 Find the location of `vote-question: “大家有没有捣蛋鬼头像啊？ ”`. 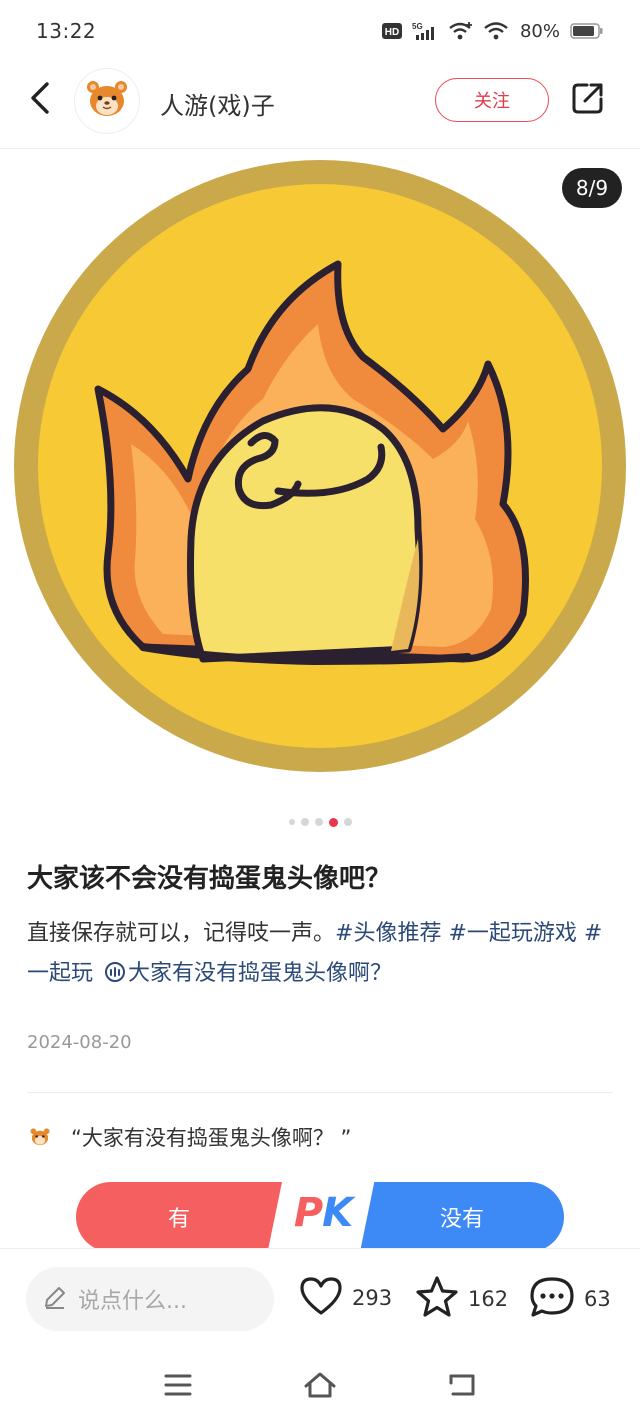

vote-question: “大家有没有捣蛋鬼头像啊？ ” is located at coordinates (211, 1138).